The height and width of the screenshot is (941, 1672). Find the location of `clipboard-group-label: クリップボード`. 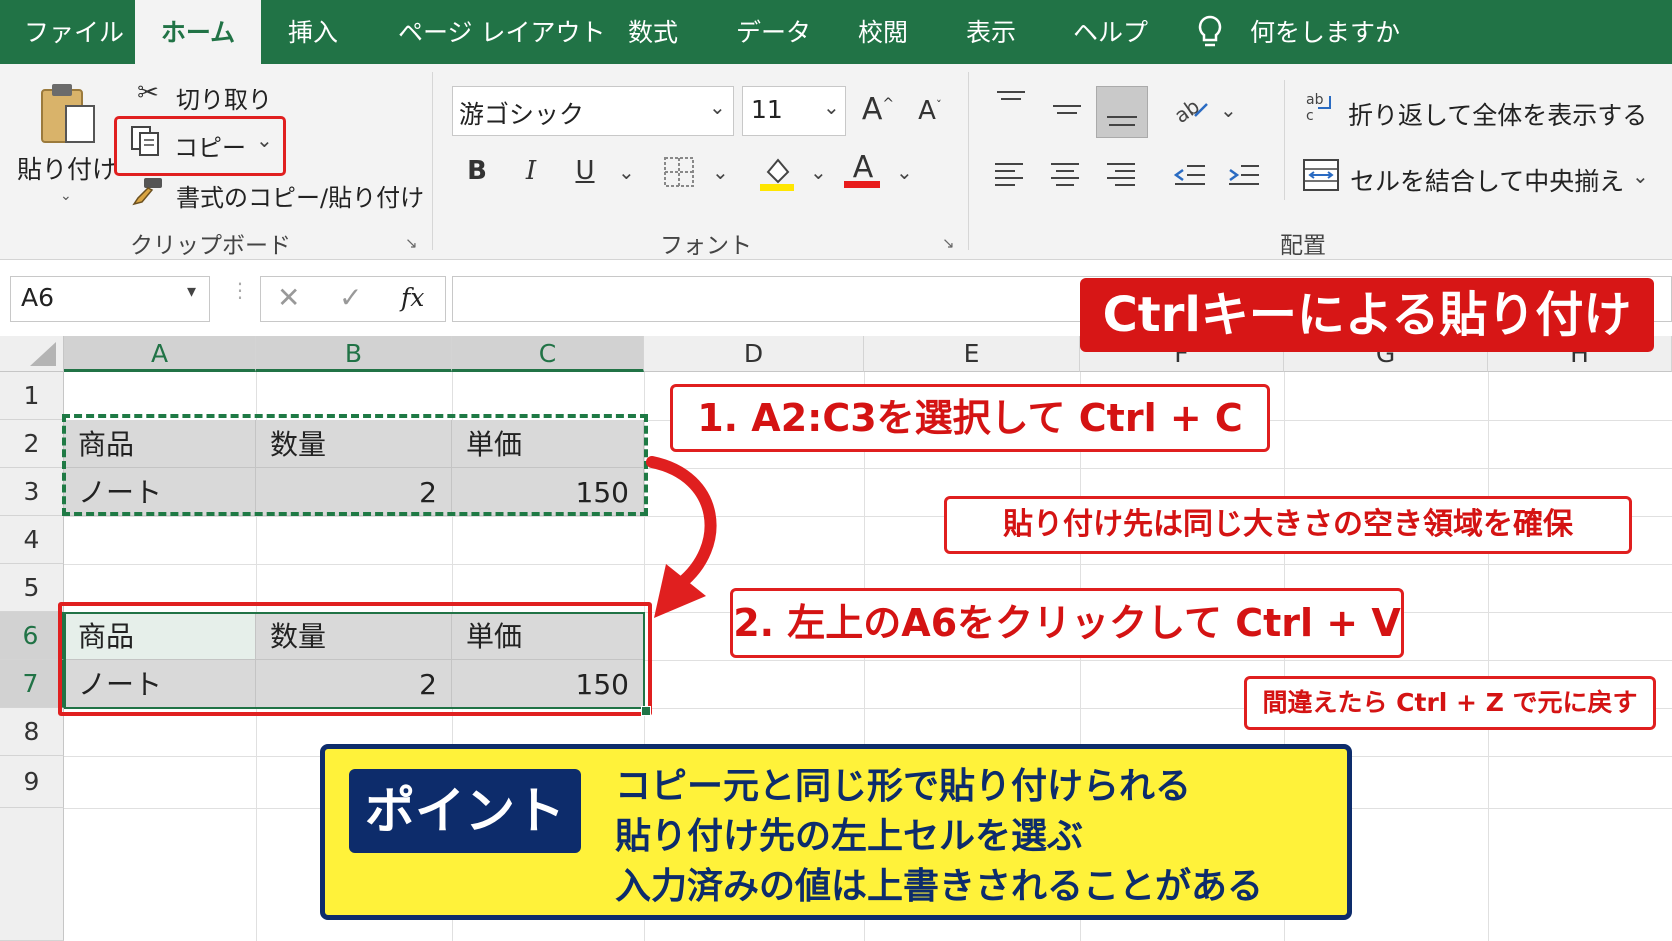

clipboard-group-label: クリップボード is located at coordinates (210, 246).